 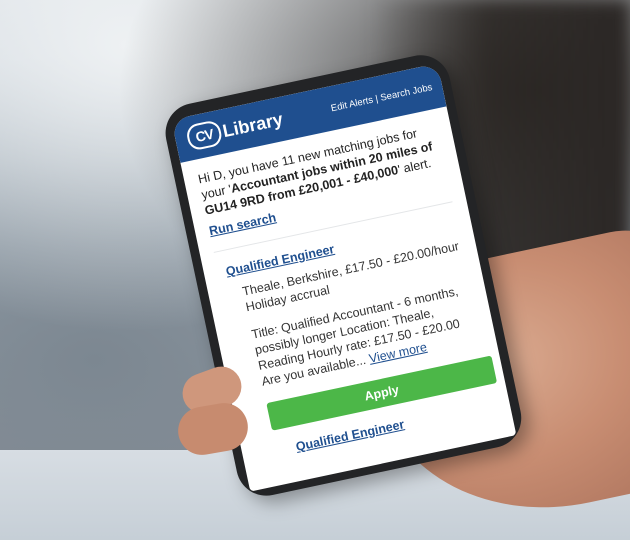 What do you see at coordinates (252, 124) in the screenshot?
I see `logo-wordmark: Library` at bounding box center [252, 124].